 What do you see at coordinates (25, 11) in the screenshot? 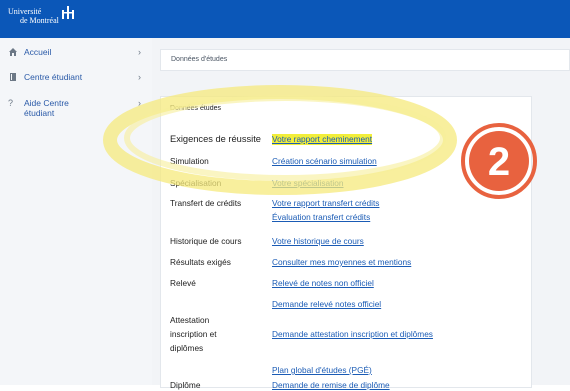
I see `logo-line-1: Université` at bounding box center [25, 11].